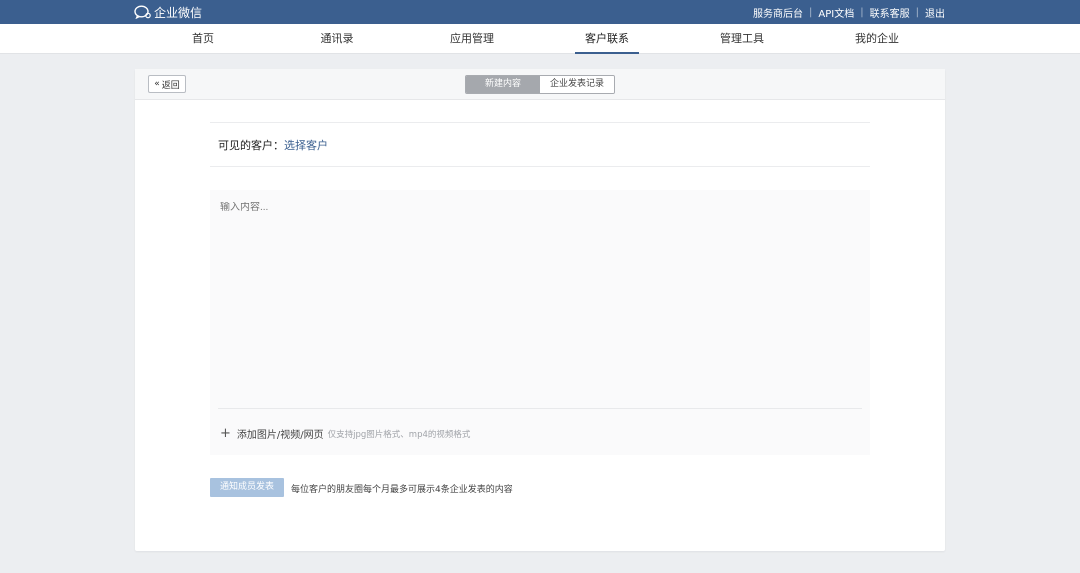 This screenshot has height=573, width=1080. Describe the element at coordinates (607, 39) in the screenshot. I see `nav-item-customer-contact: 客户联系` at that location.